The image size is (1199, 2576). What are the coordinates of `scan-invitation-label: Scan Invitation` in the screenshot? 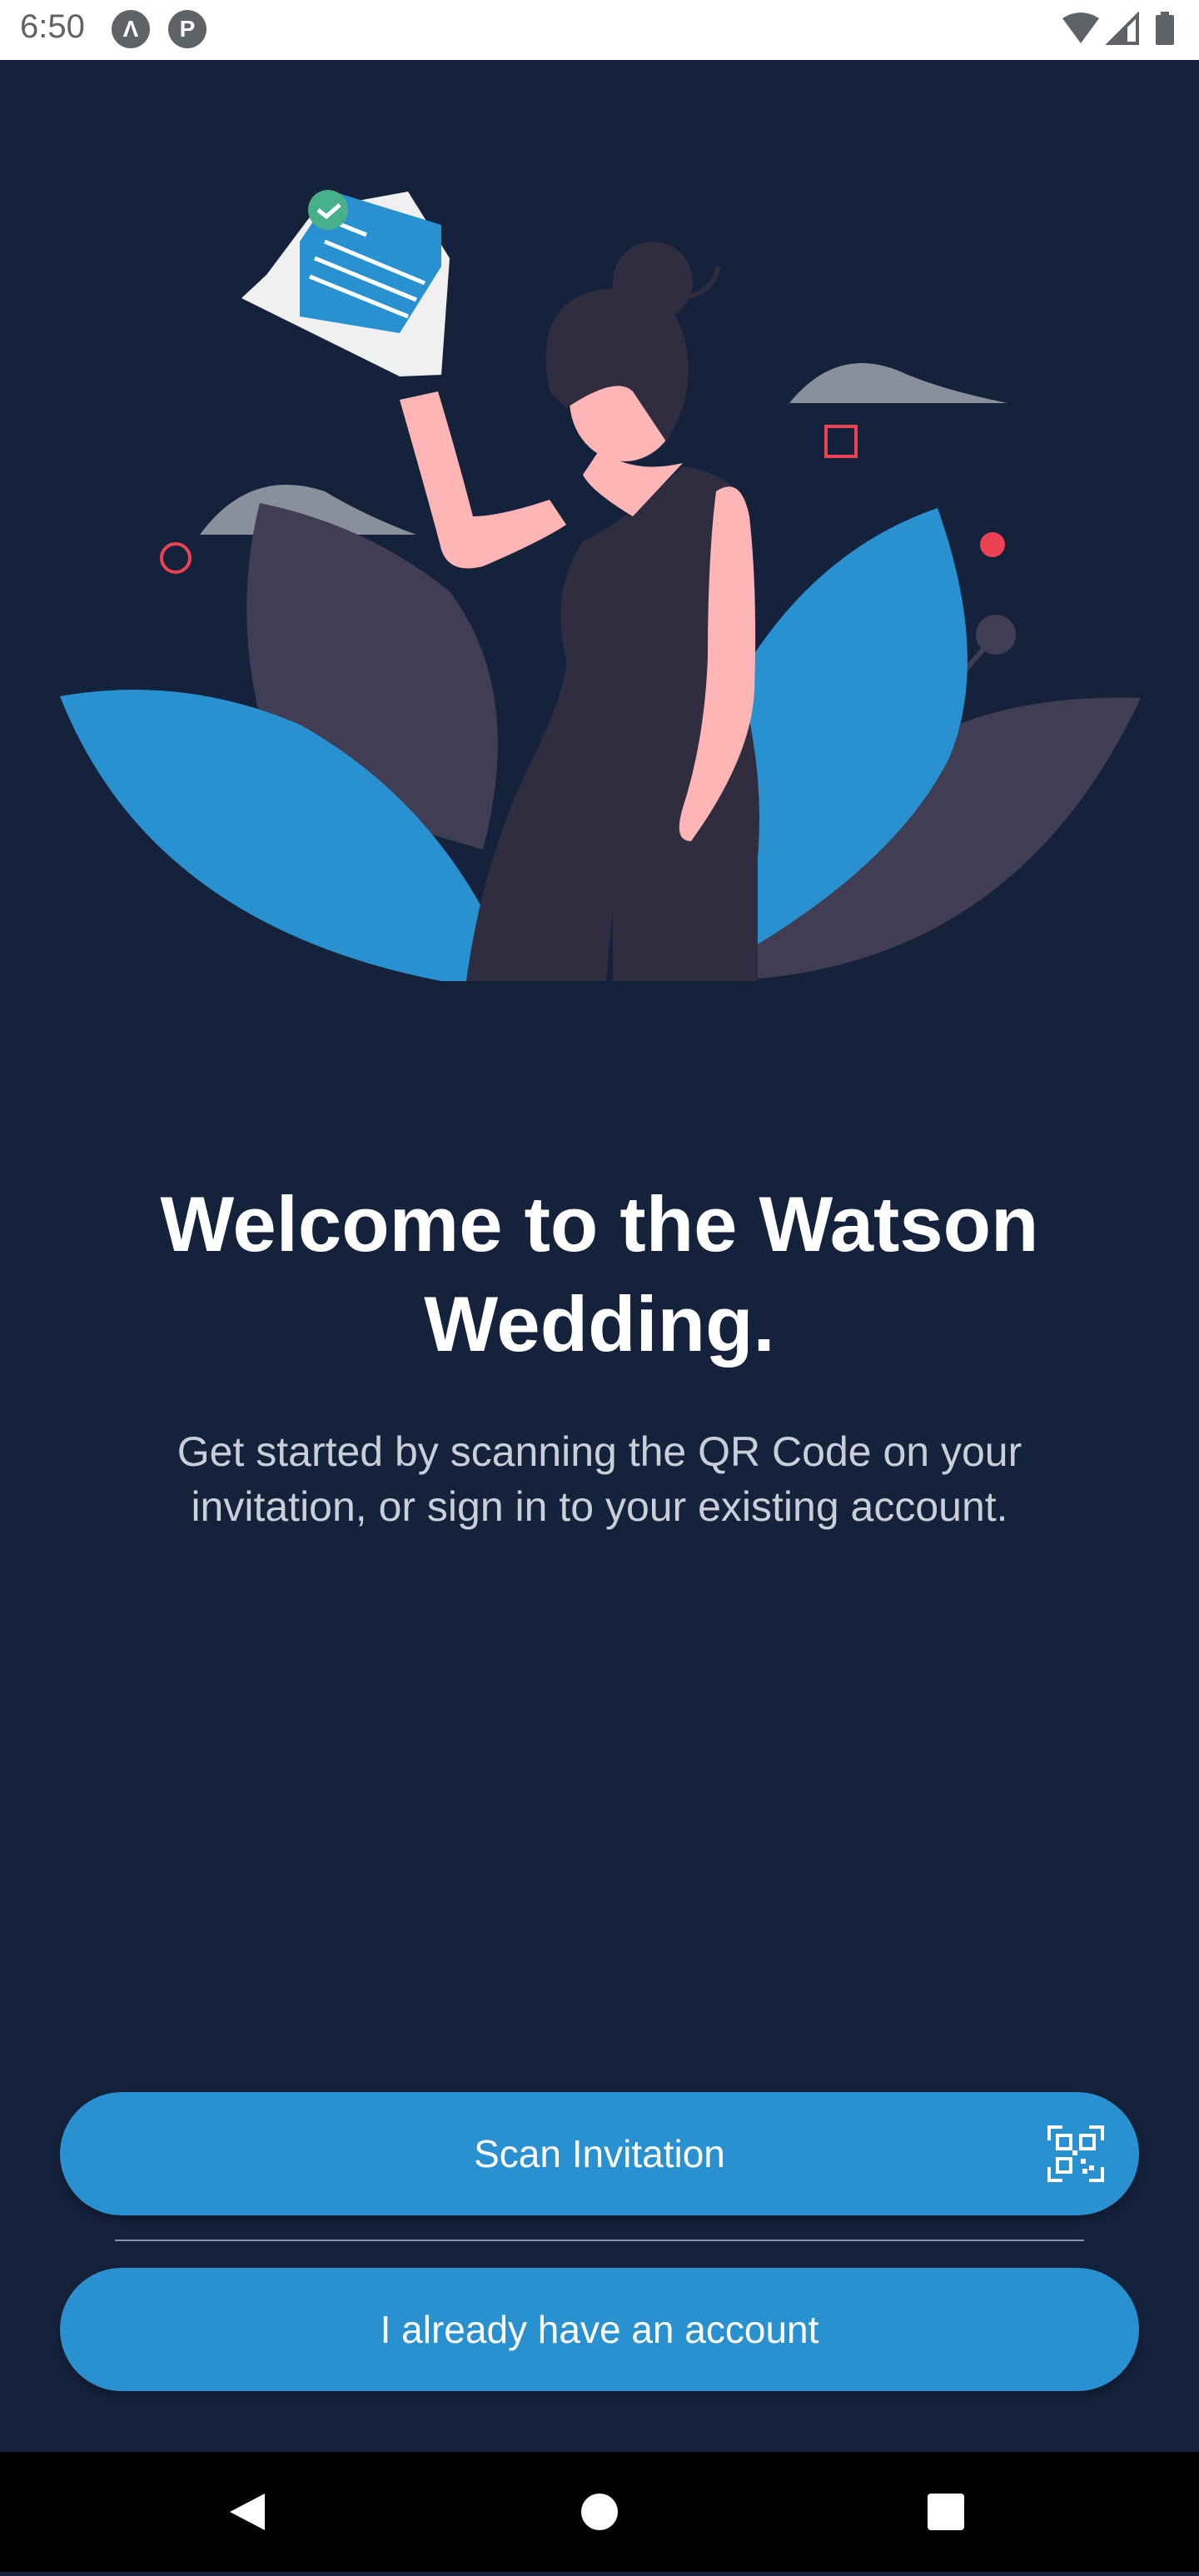 It's located at (599, 2153).